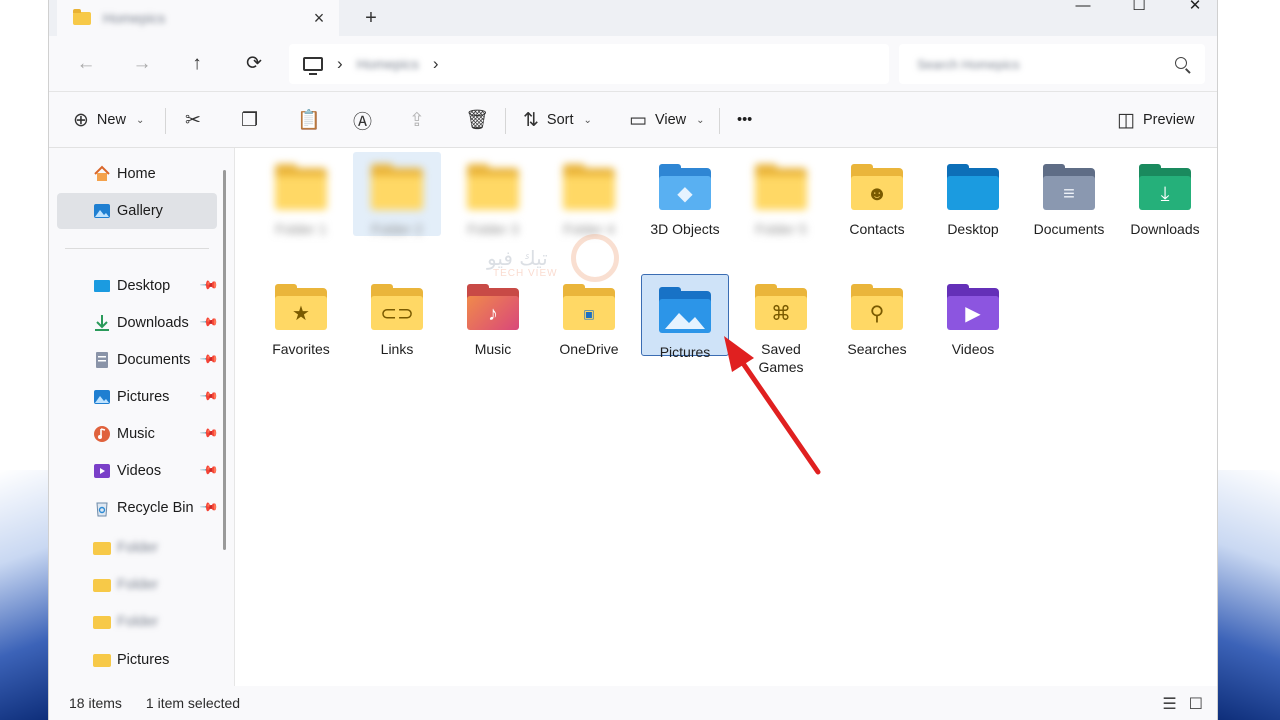 This screenshot has height=720, width=1280. I want to click on folder-onedrive: ▣ OneDrive, so click(589, 314).